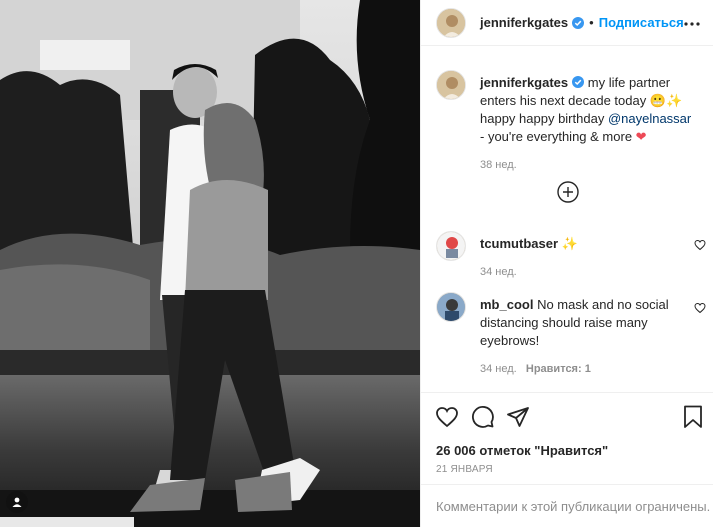  I want to click on caption-text-3: - you're everything & more, so click(558, 136).